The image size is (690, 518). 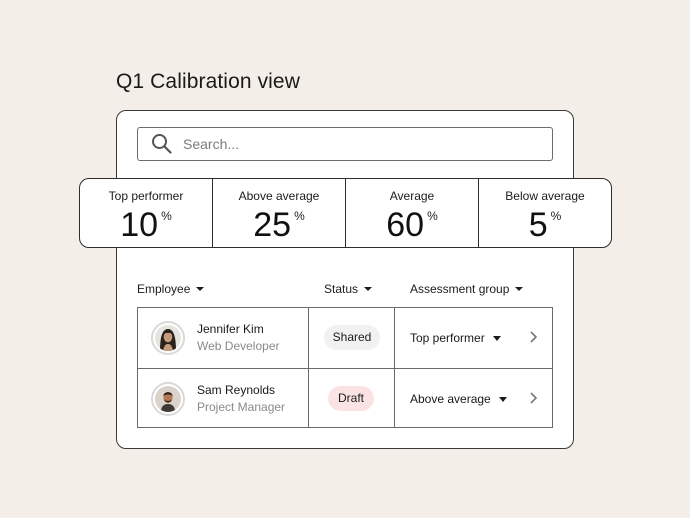 What do you see at coordinates (230, 329) in the screenshot?
I see `employee-name: Jennifer Kim` at bounding box center [230, 329].